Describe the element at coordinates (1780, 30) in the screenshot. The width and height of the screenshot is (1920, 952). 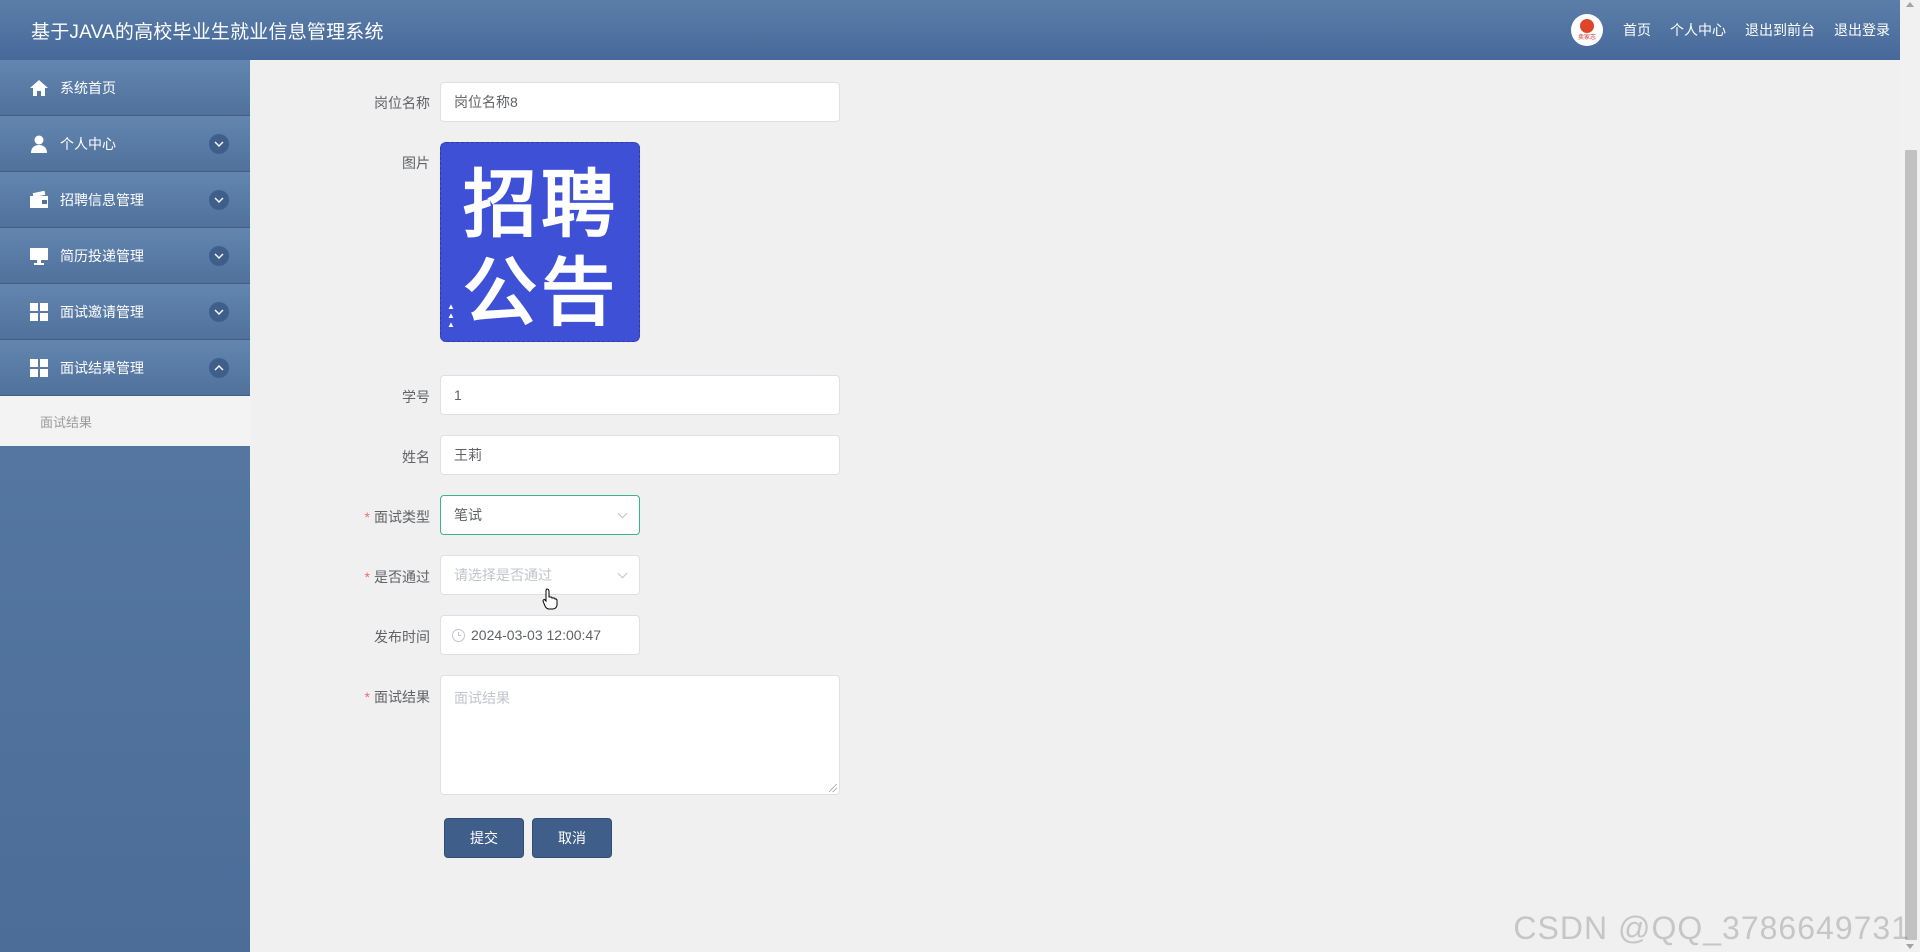
I see `nav-frontend-link: 退出到前台` at that location.